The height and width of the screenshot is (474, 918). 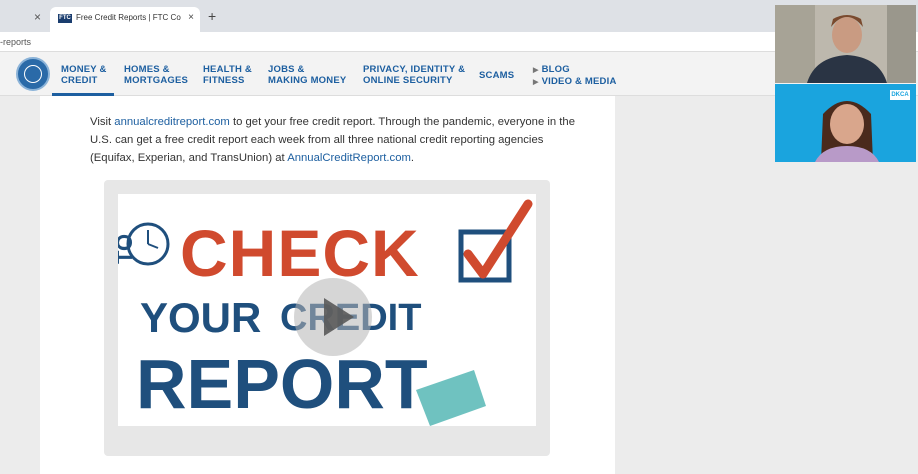 What do you see at coordinates (845, 123) in the screenshot?
I see `webcam-participant-2: DKCA` at bounding box center [845, 123].